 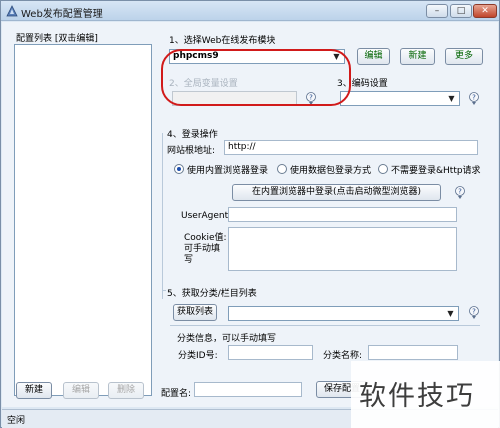 What do you see at coordinates (198, 356) in the screenshot?
I see `category-id-label: 分类ID号:` at bounding box center [198, 356].